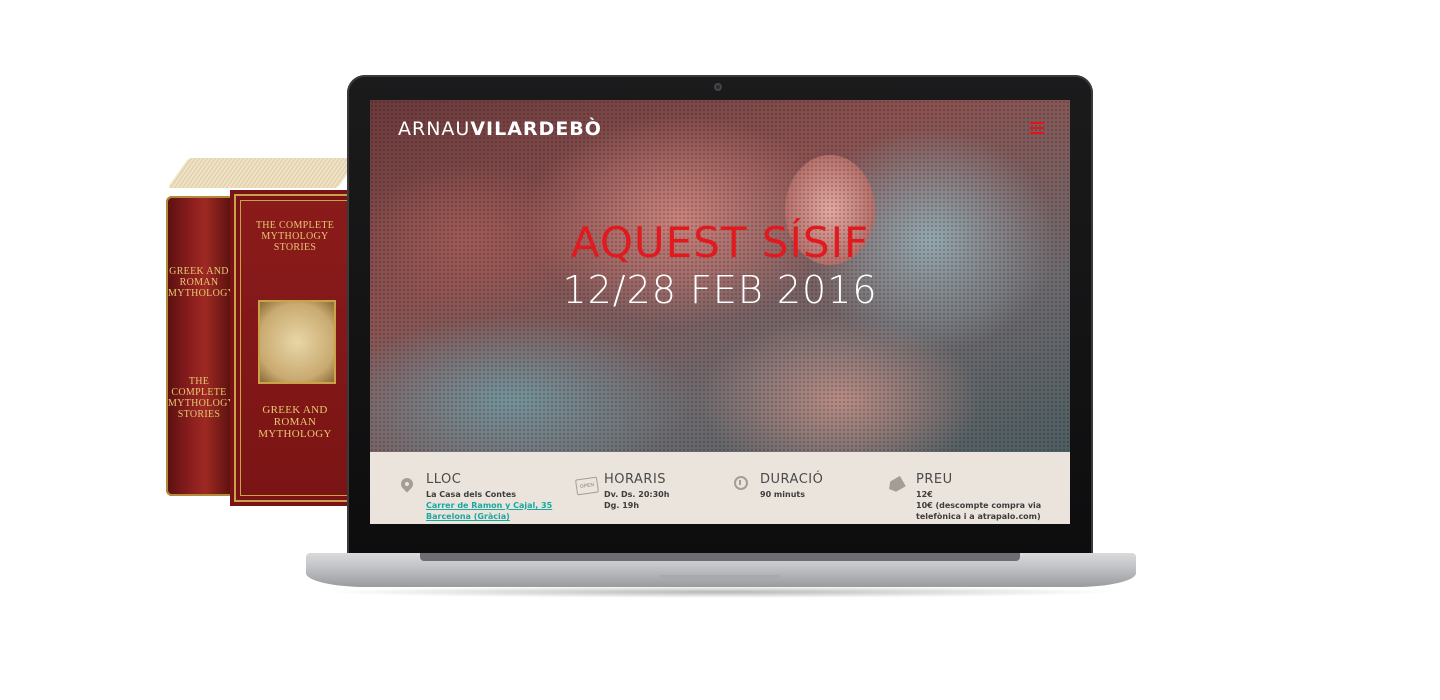  Describe the element at coordinates (637, 494) in the screenshot. I see `info-horaris-line1: Dv. Ds. 20:30h` at that location.